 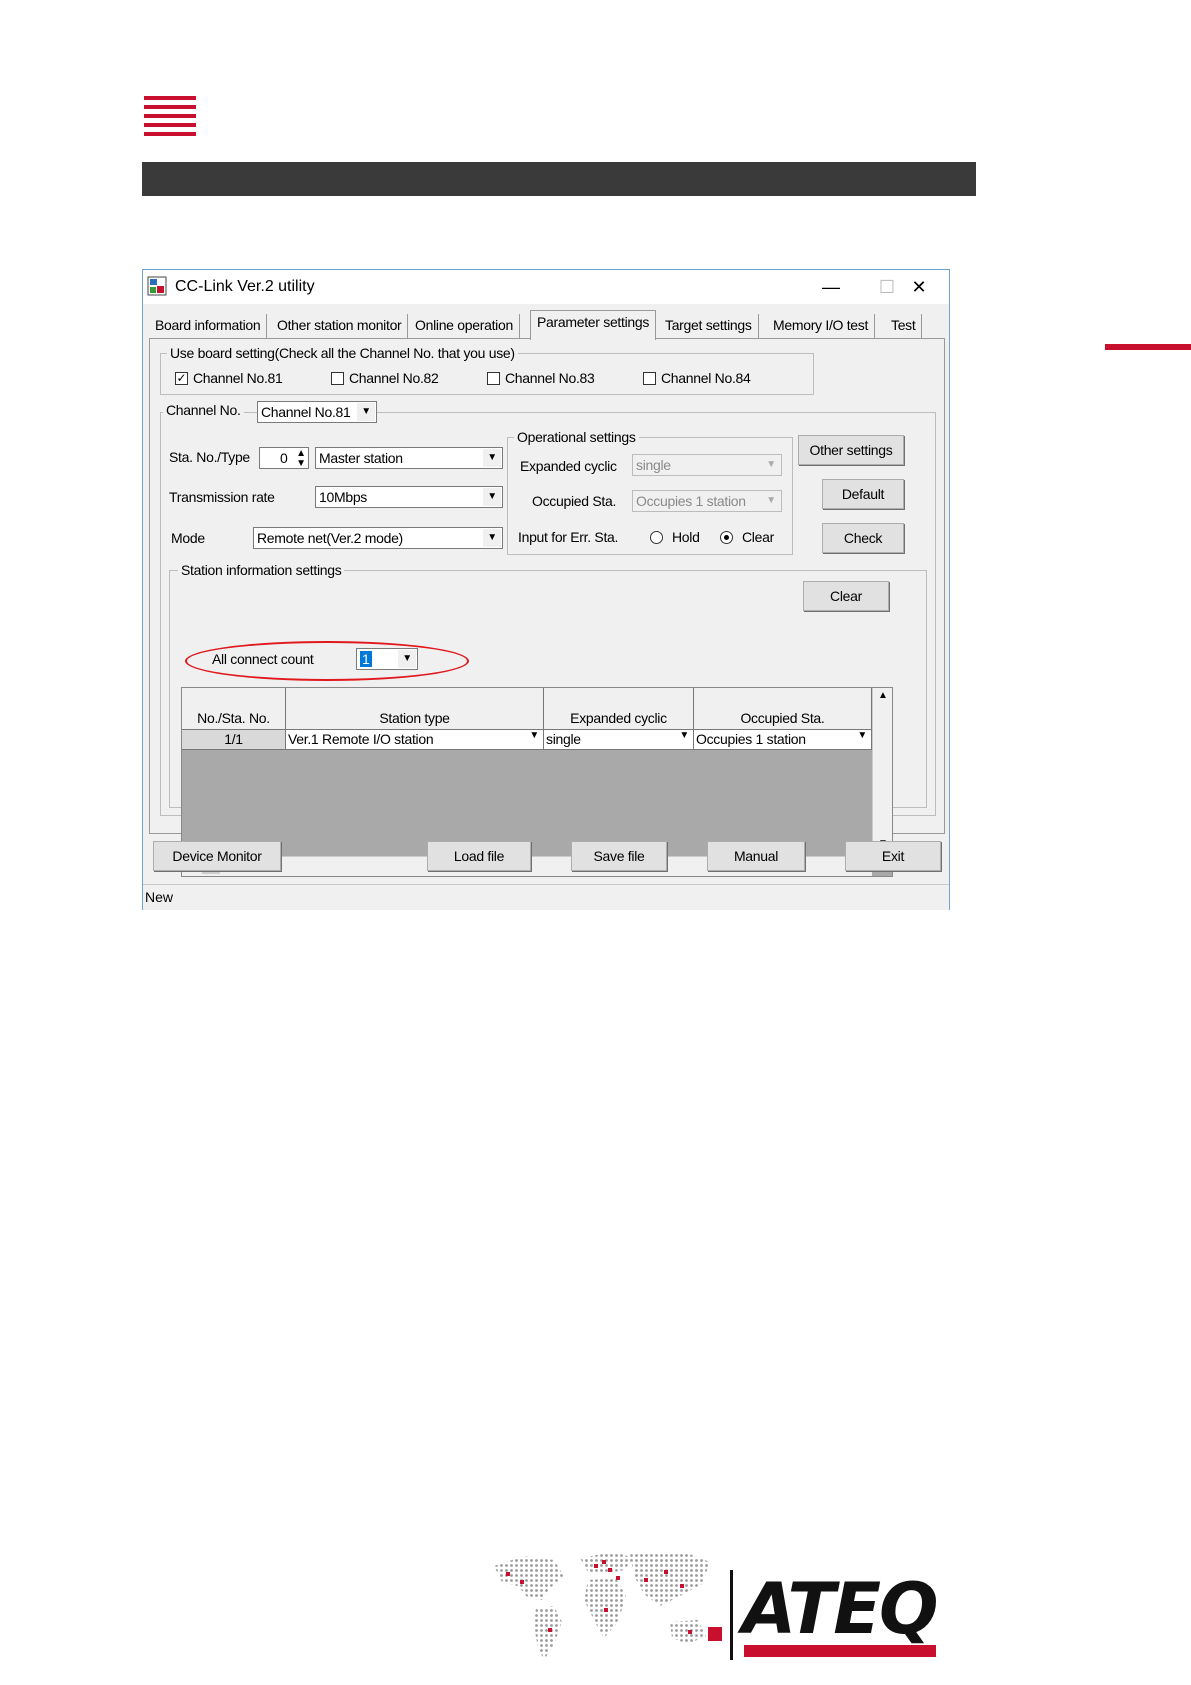 What do you see at coordinates (330, 538) in the screenshot?
I see `mode-value: Remote net(Ver.2 mode)` at bounding box center [330, 538].